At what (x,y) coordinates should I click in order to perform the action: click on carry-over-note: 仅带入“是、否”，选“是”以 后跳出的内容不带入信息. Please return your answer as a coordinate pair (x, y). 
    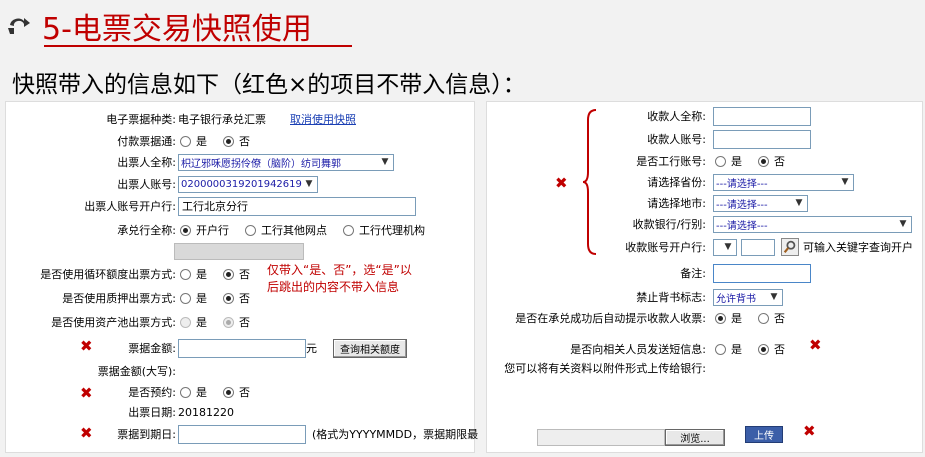
    Looking at the image, I should click on (339, 278).